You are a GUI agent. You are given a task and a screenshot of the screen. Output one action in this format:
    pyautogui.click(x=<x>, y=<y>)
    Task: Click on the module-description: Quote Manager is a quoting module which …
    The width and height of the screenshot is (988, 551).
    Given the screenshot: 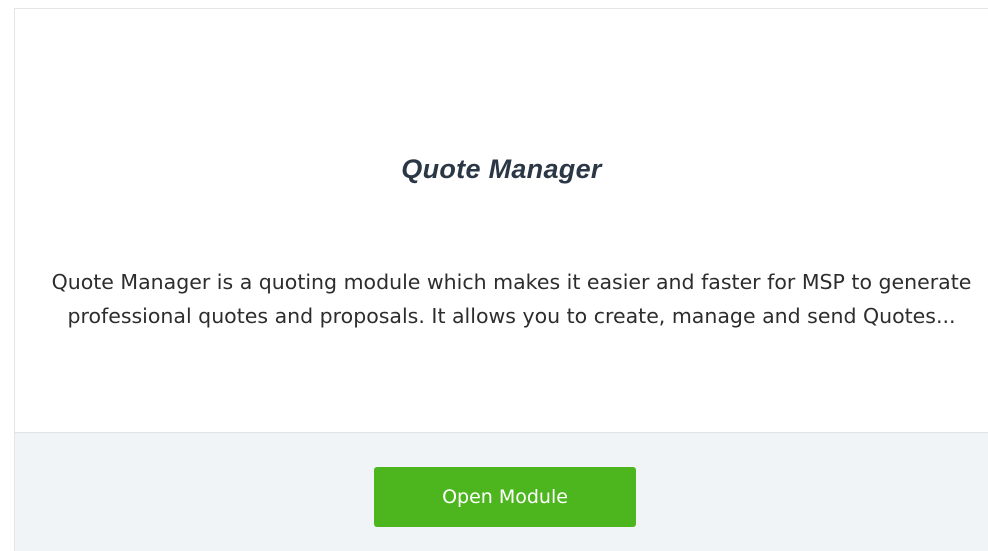 What is the action you would take?
    pyautogui.click(x=511, y=299)
    